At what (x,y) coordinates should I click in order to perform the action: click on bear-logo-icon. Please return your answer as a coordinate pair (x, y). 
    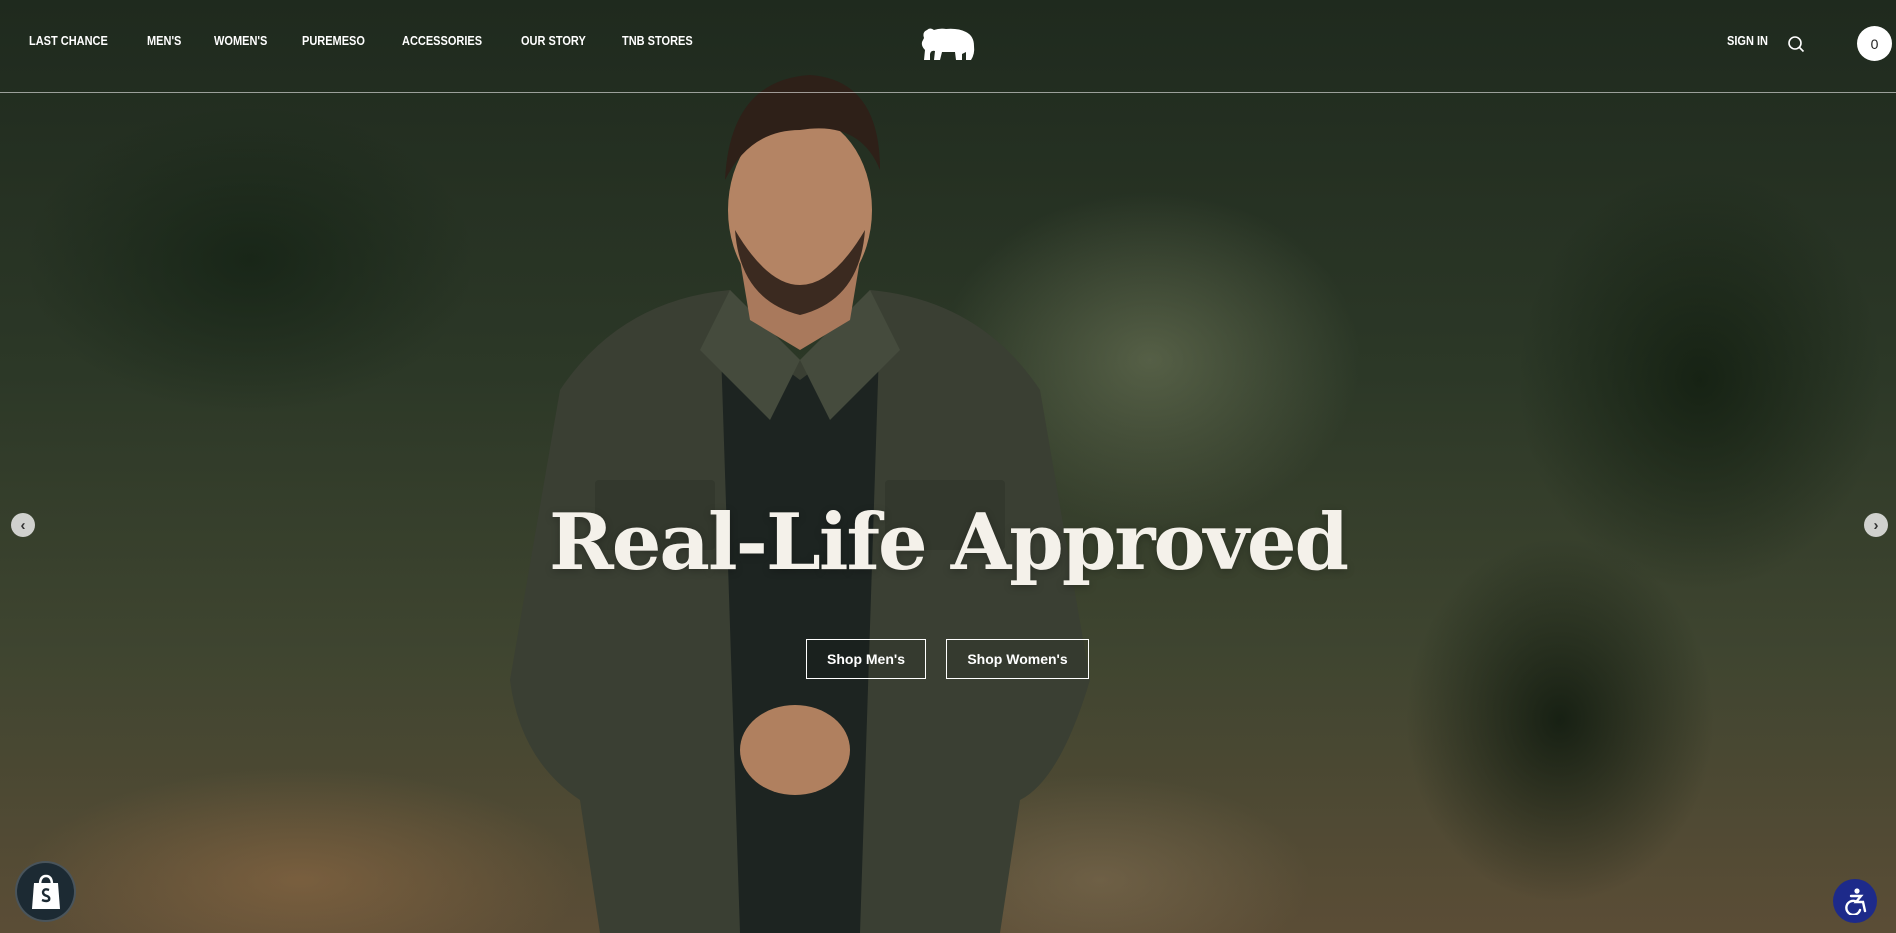
    Looking at the image, I should click on (947, 44).